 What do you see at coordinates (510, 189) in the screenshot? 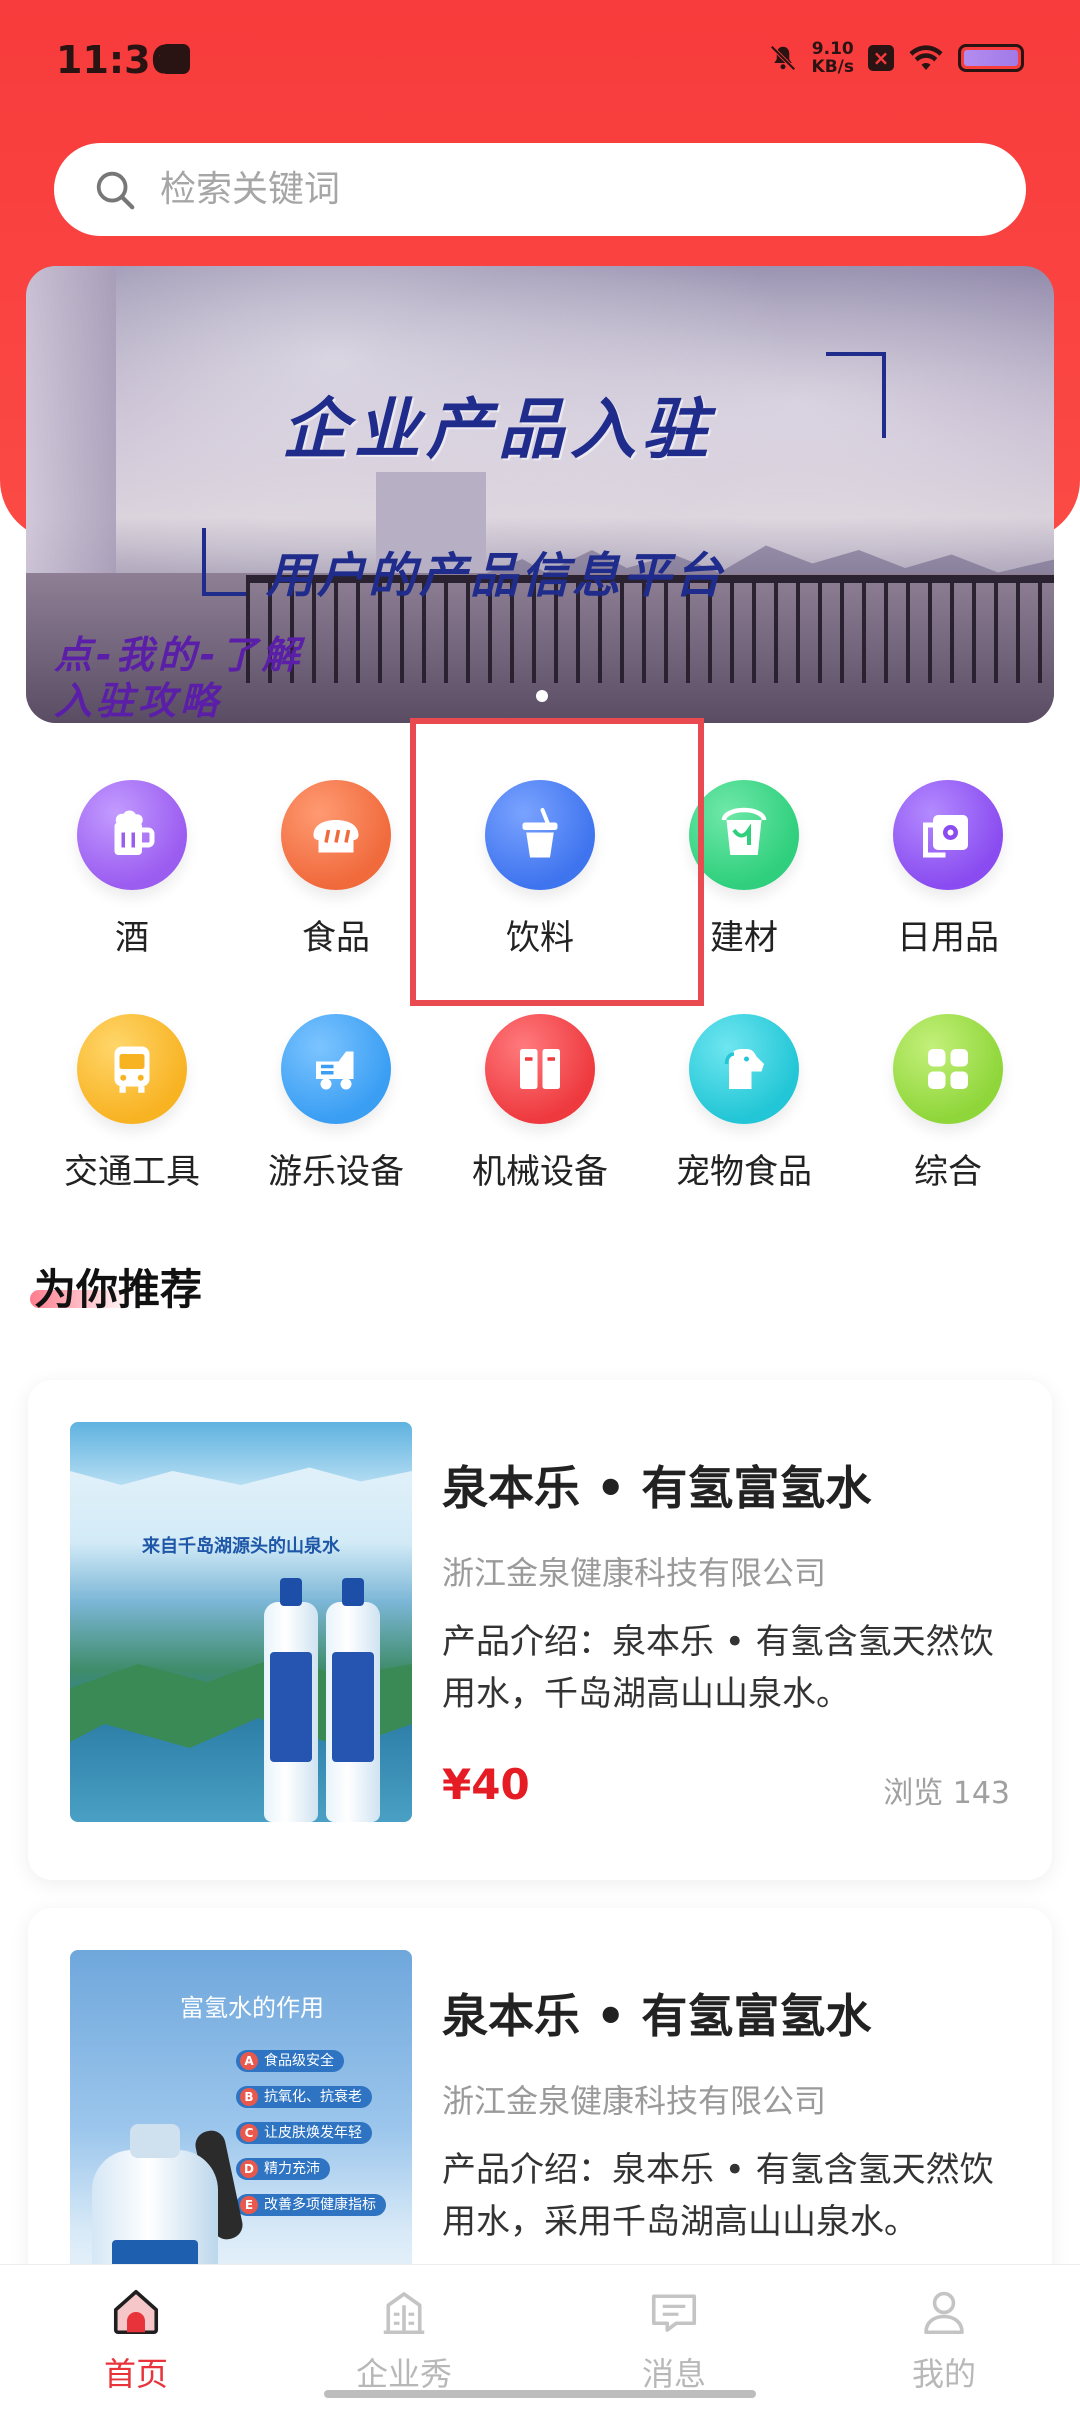
I see `search-input` at bounding box center [510, 189].